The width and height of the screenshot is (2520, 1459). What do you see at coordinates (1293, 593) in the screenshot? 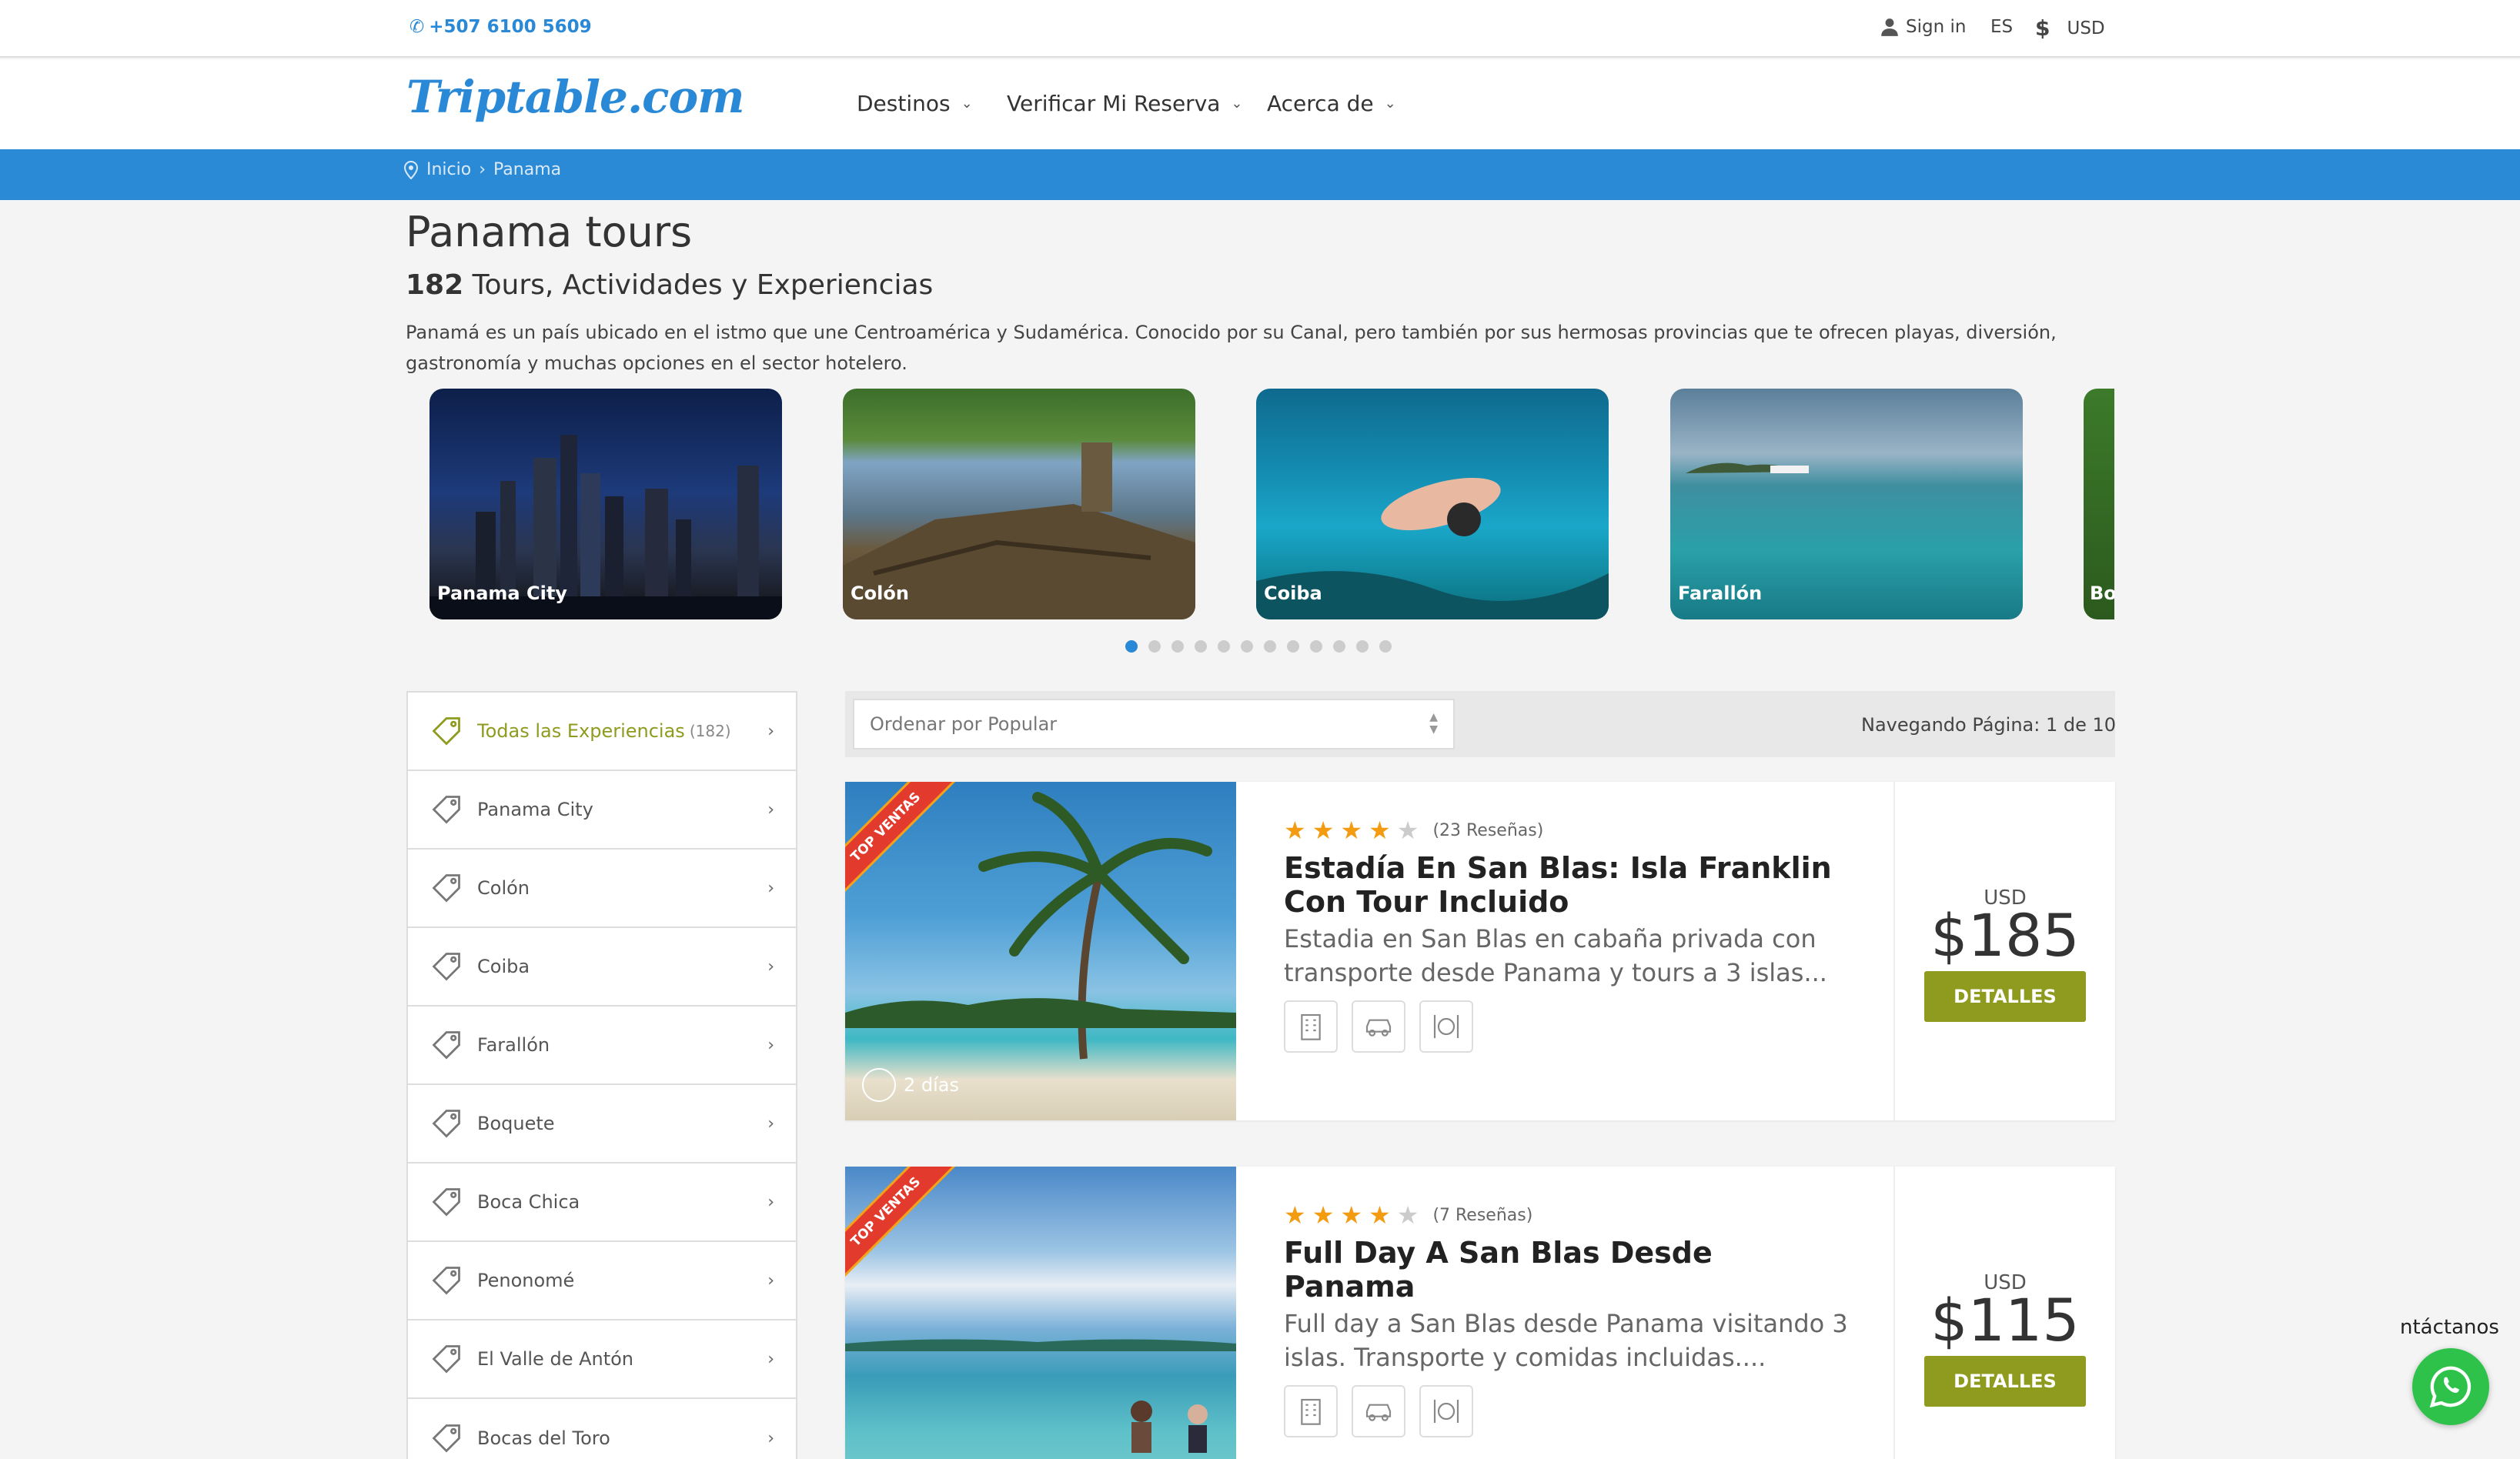
I see `card-label: Coiba` at bounding box center [1293, 593].